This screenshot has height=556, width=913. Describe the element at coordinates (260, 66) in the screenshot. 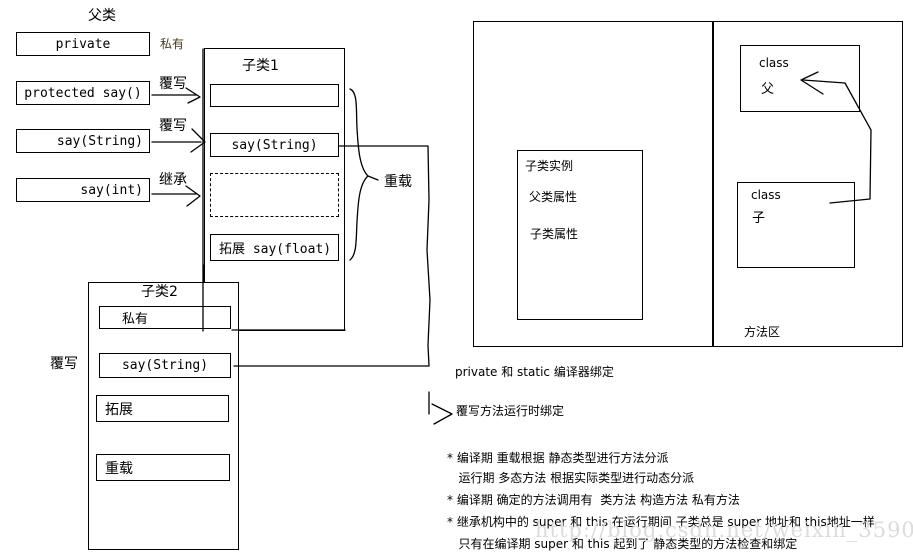

I see `child1-title: 子类1` at that location.